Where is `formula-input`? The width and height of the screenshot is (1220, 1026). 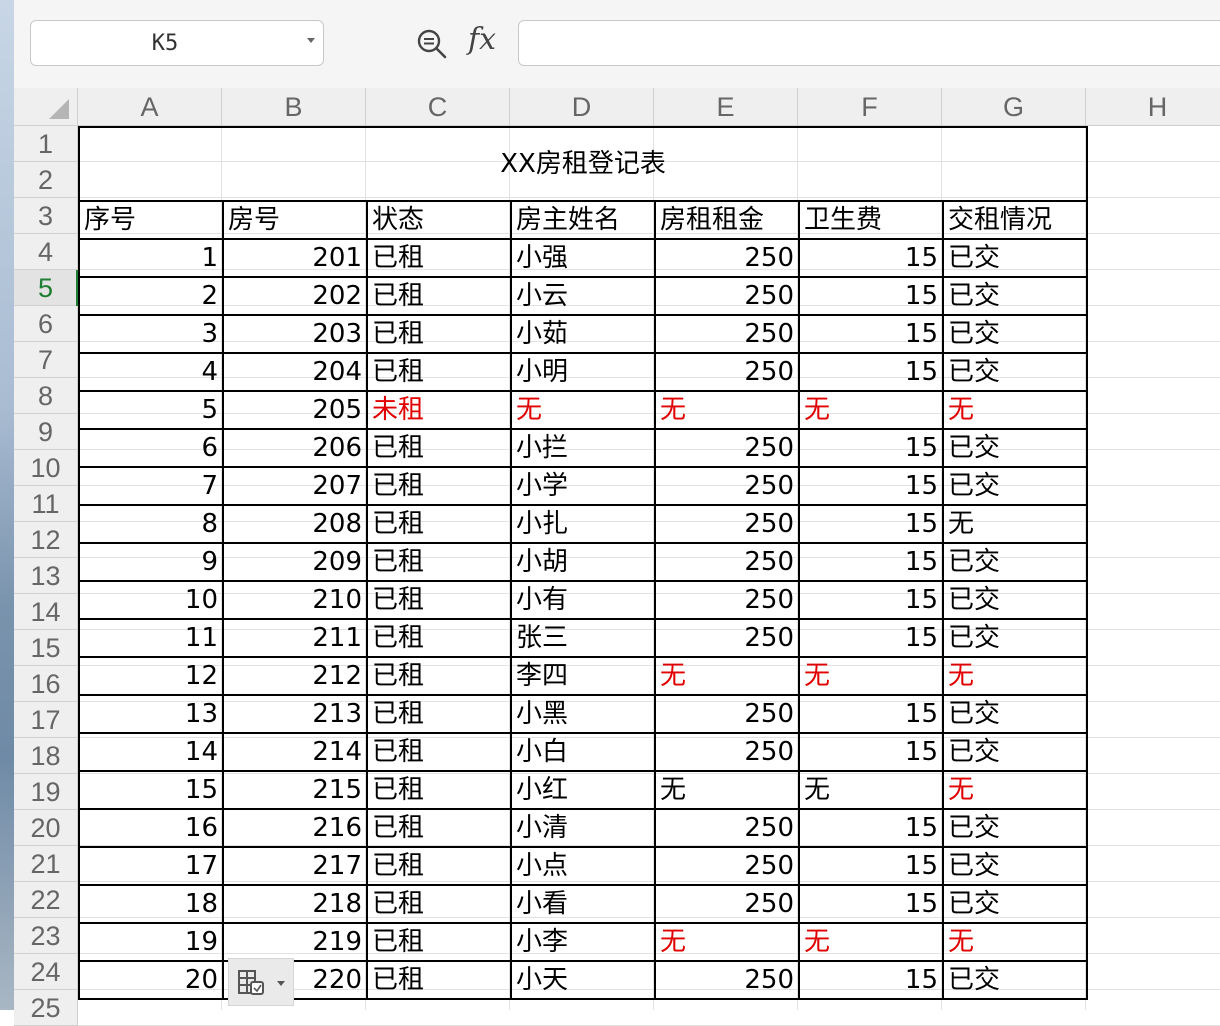 formula-input is located at coordinates (869, 43).